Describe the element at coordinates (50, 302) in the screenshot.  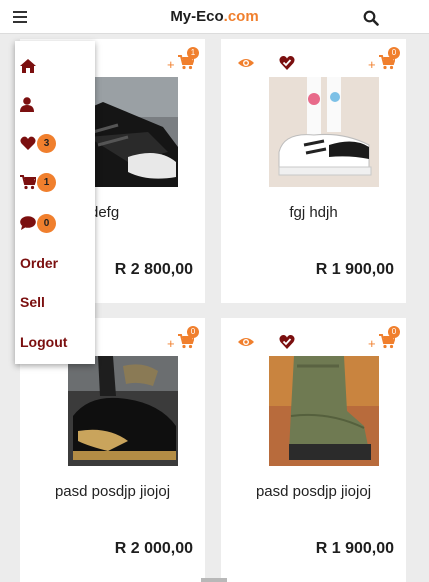
I see `menu-item-sell: Sell` at that location.